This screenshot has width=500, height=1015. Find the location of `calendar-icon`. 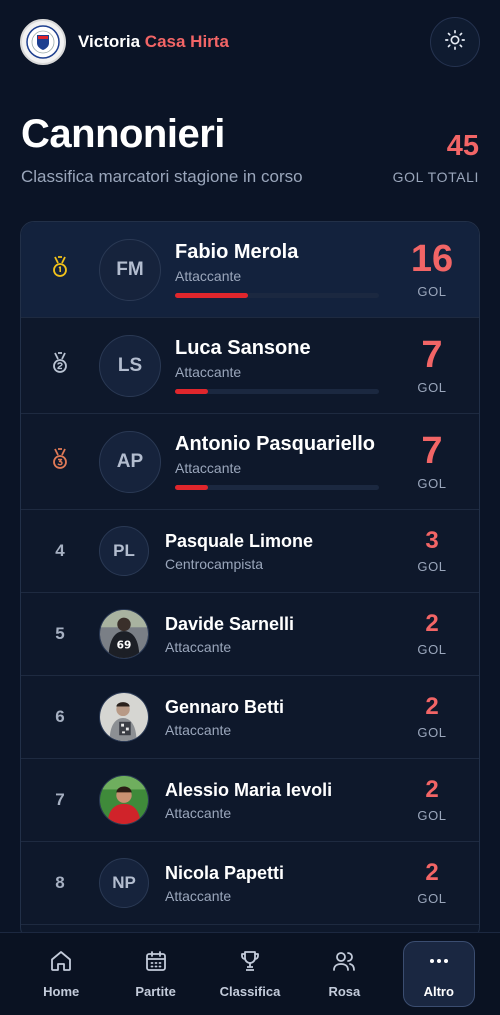

calendar-icon is located at coordinates (156, 963).